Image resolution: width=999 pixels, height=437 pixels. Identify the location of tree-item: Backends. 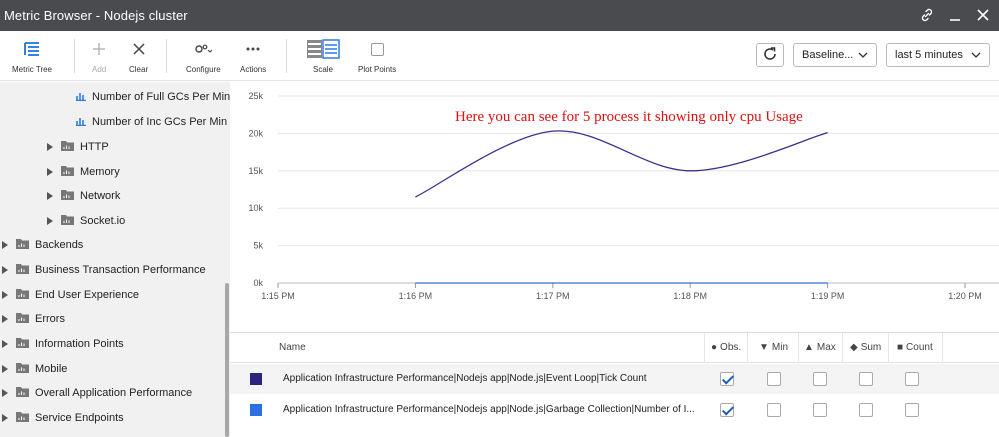
(41, 245).